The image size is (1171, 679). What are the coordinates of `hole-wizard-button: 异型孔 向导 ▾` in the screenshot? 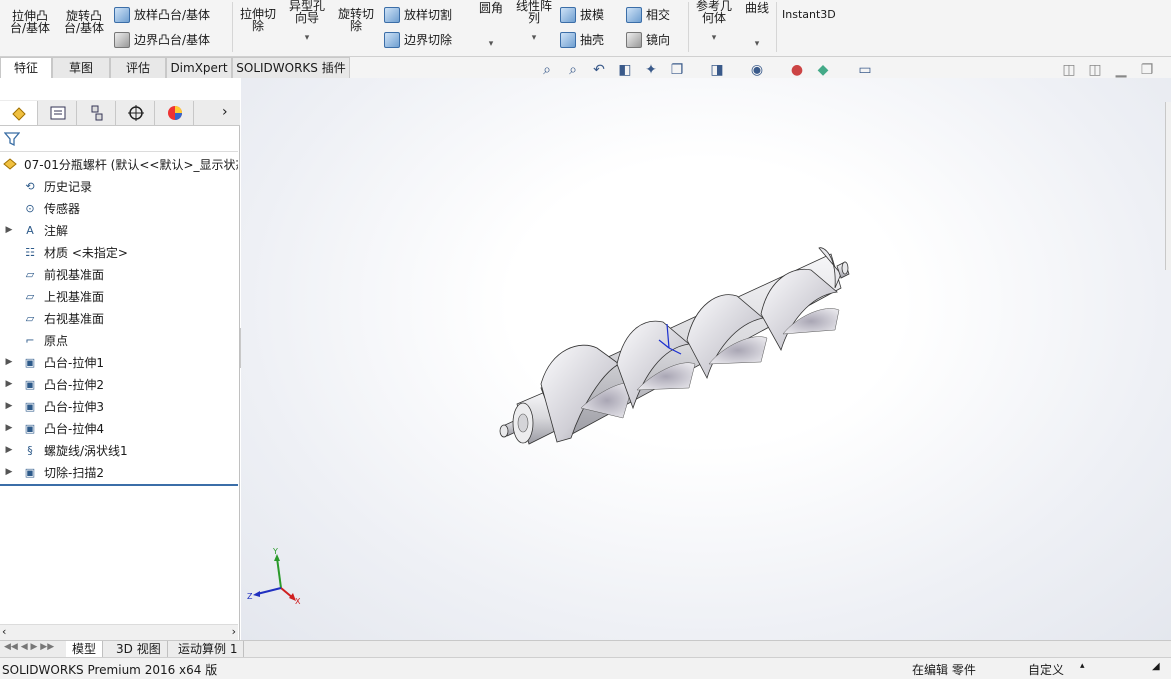 It's located at (307, 22).